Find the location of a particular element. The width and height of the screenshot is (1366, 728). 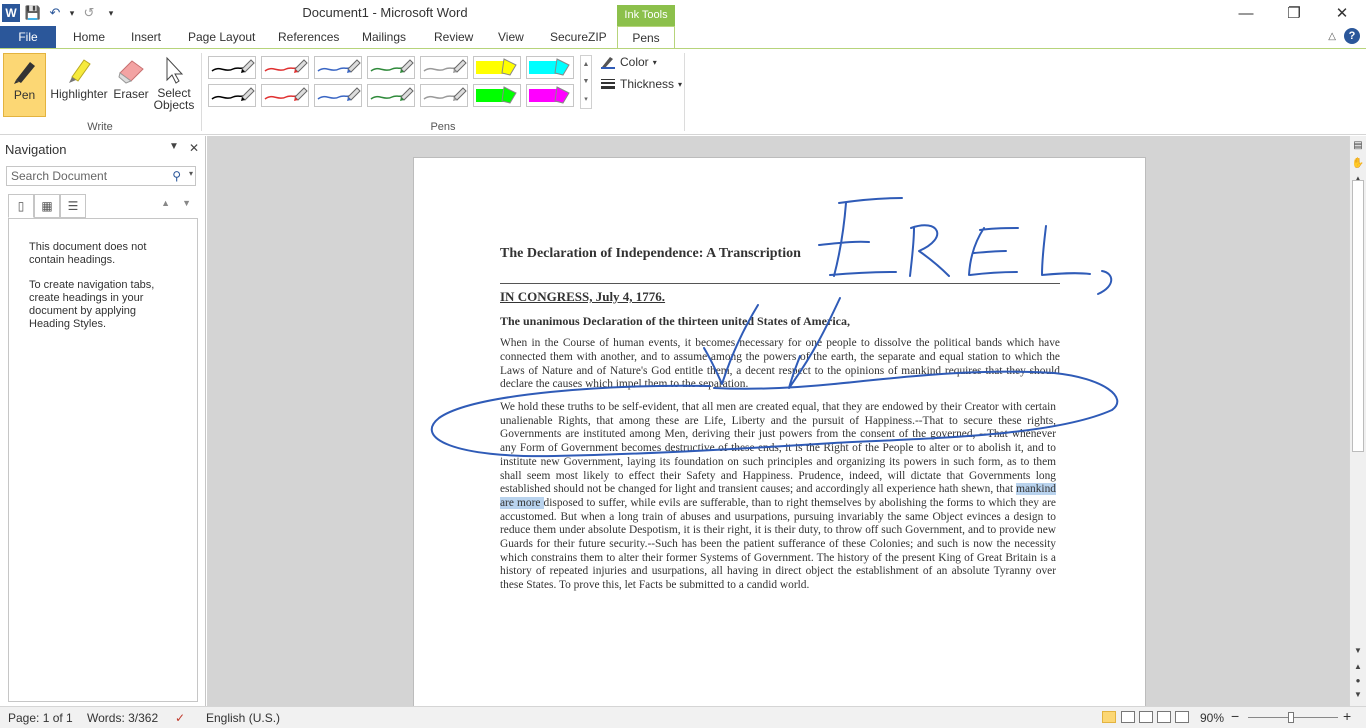

pen-icon is located at coordinates (24, 73).